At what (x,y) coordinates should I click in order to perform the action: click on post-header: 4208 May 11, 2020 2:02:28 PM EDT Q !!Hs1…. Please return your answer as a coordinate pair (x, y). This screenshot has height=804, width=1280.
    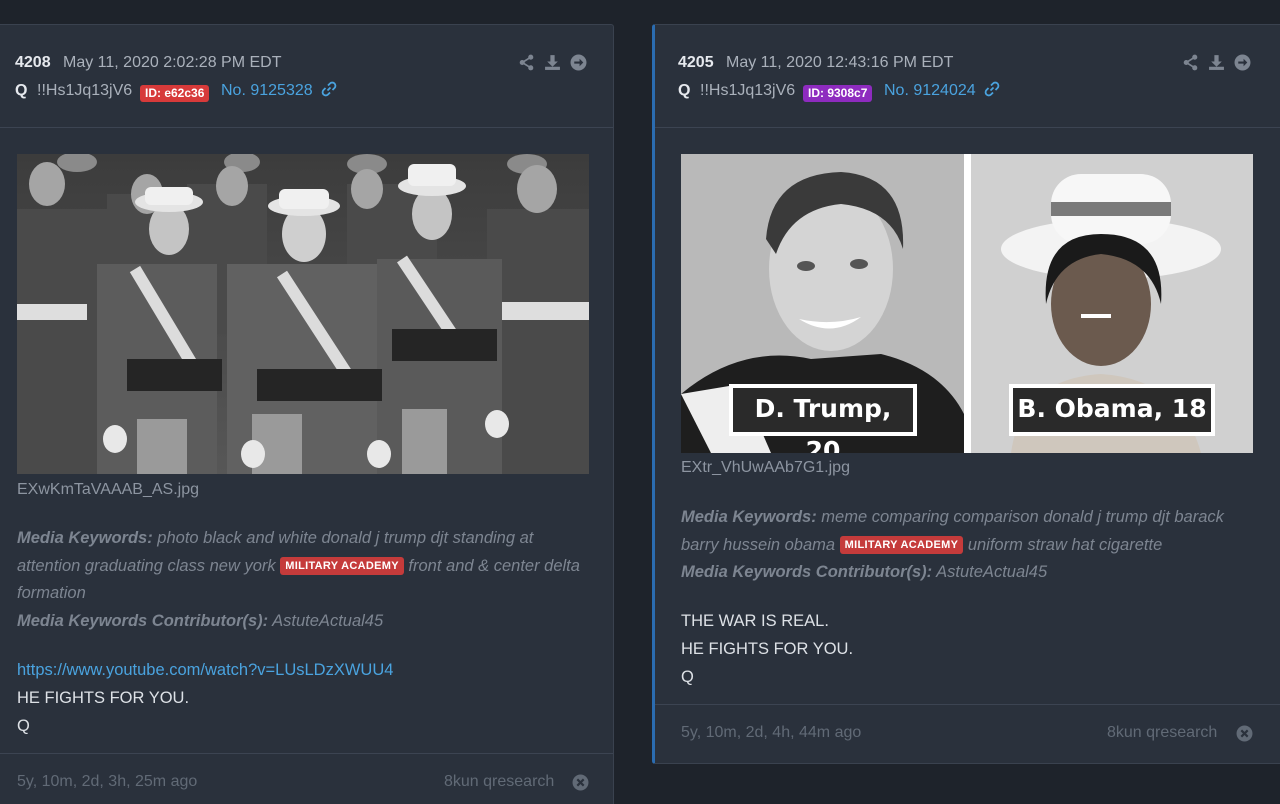
    Looking at the image, I should click on (306, 76).